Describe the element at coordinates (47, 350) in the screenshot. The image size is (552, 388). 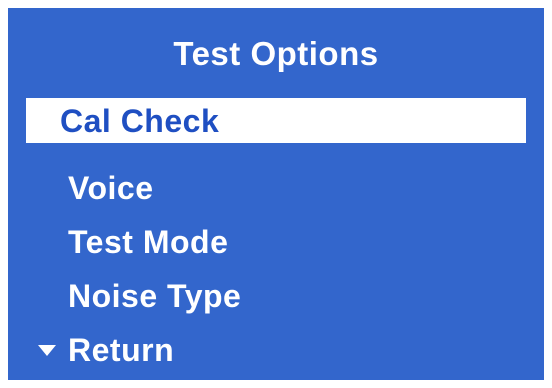
I see `triangle-down-icon` at that location.